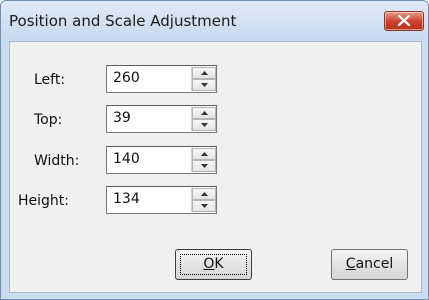  I want to click on close-icon, so click(404, 20).